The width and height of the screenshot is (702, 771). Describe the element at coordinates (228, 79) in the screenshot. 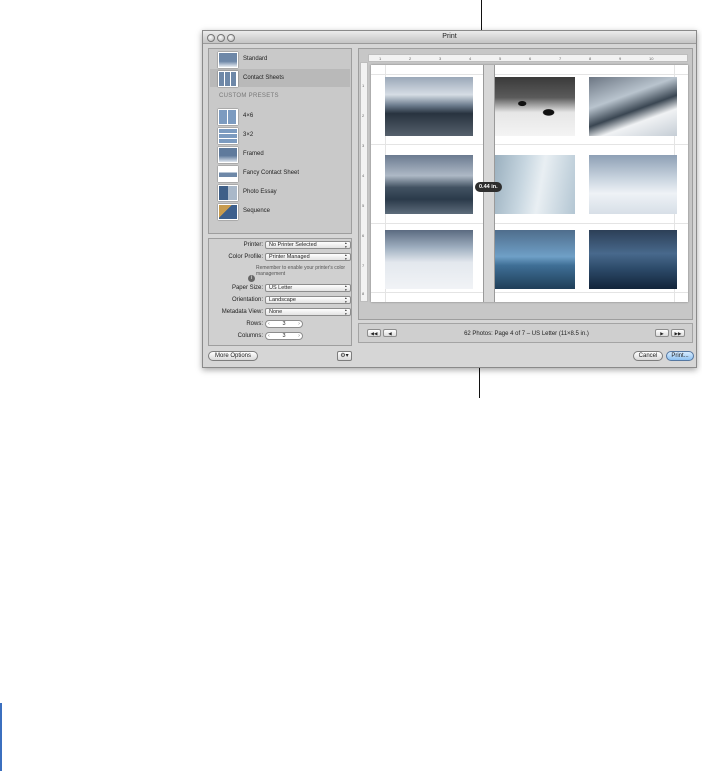

I see `preset-contact-sheets-thumbnail` at that location.